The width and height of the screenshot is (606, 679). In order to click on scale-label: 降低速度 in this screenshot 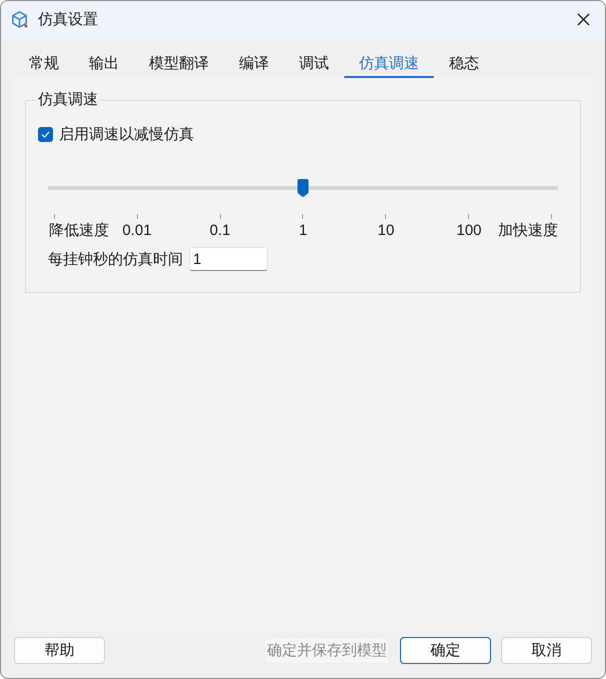, I will do `click(79, 231)`.